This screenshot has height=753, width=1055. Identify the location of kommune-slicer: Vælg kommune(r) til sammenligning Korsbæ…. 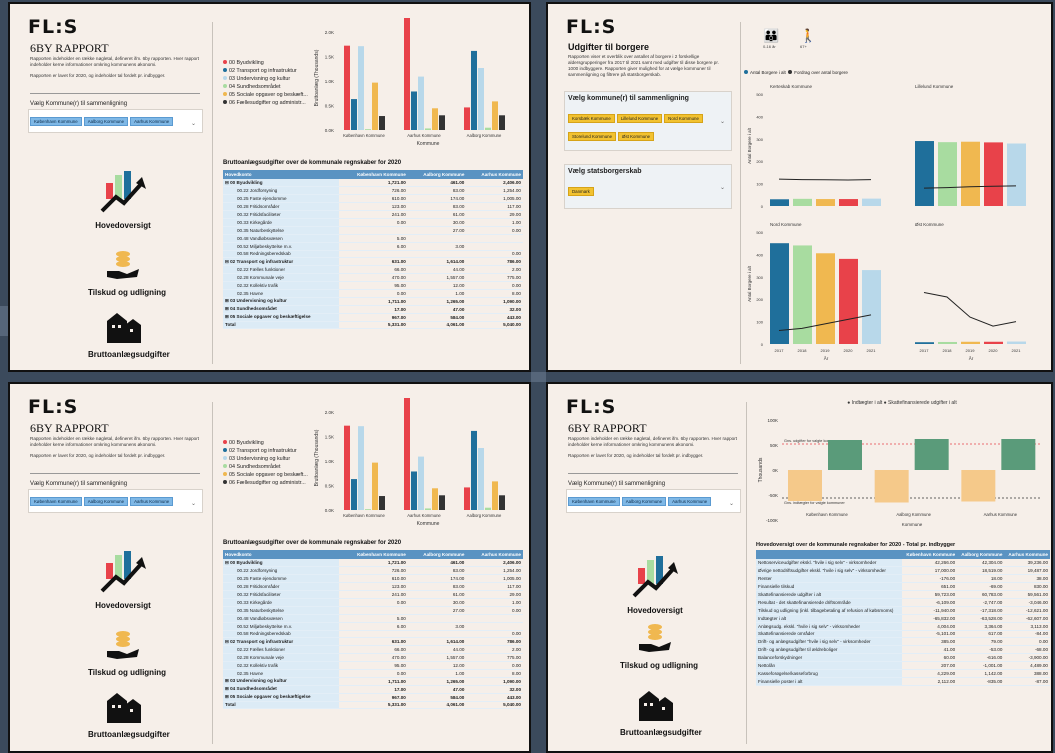
(648, 121).